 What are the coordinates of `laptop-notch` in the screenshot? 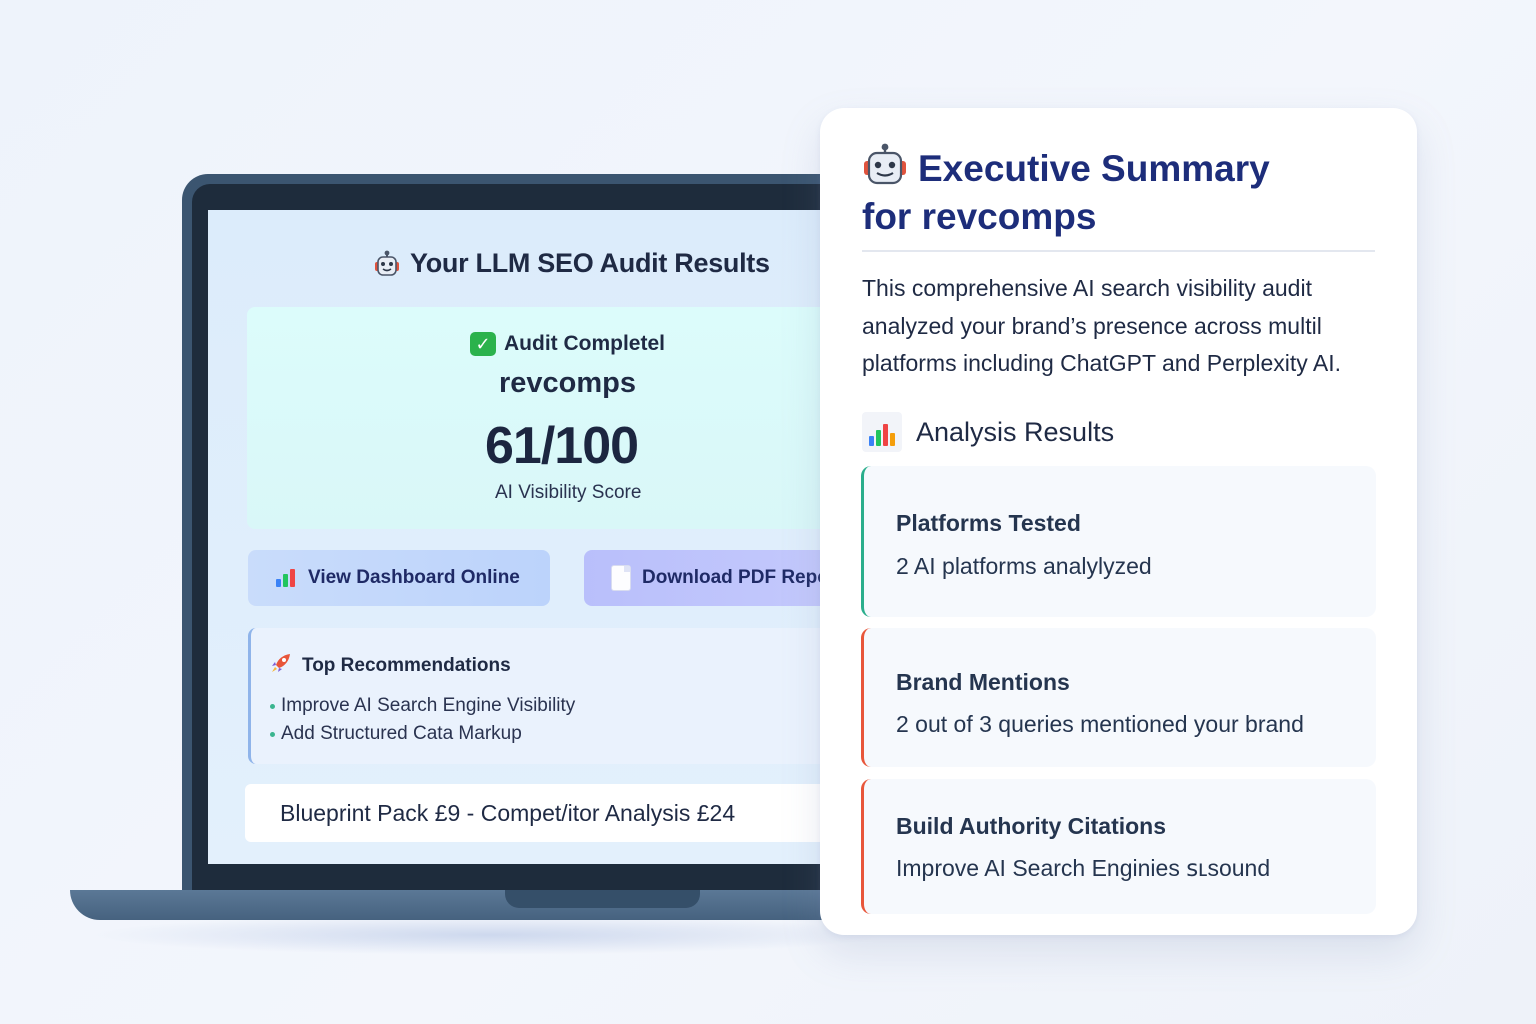 It's located at (602, 899).